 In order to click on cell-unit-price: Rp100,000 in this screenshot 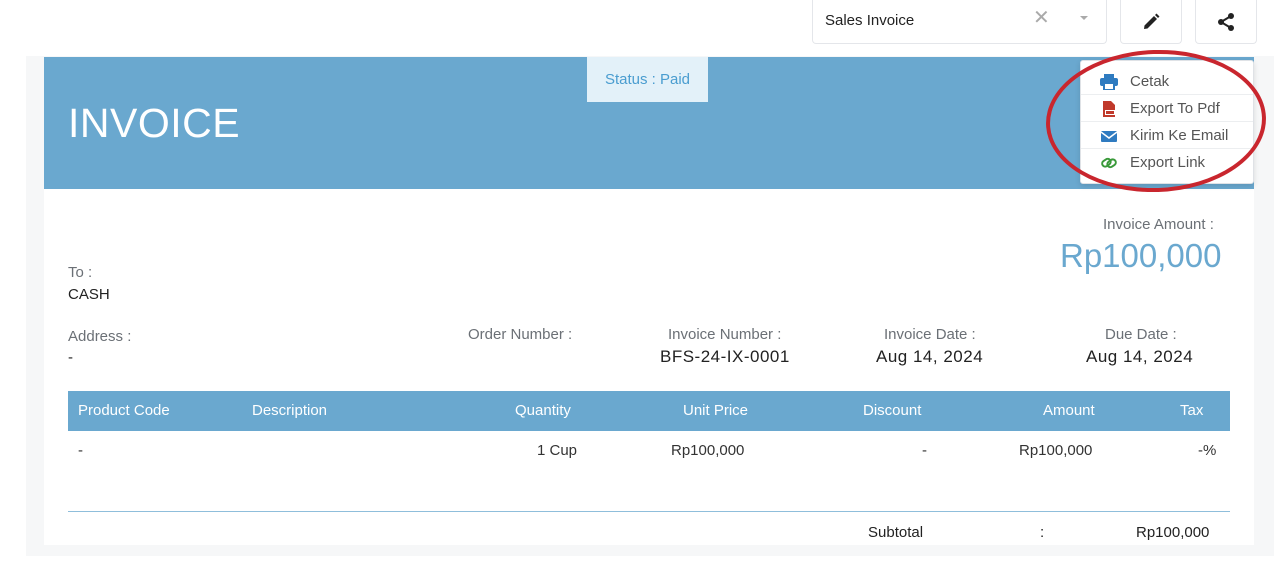, I will do `click(708, 450)`.